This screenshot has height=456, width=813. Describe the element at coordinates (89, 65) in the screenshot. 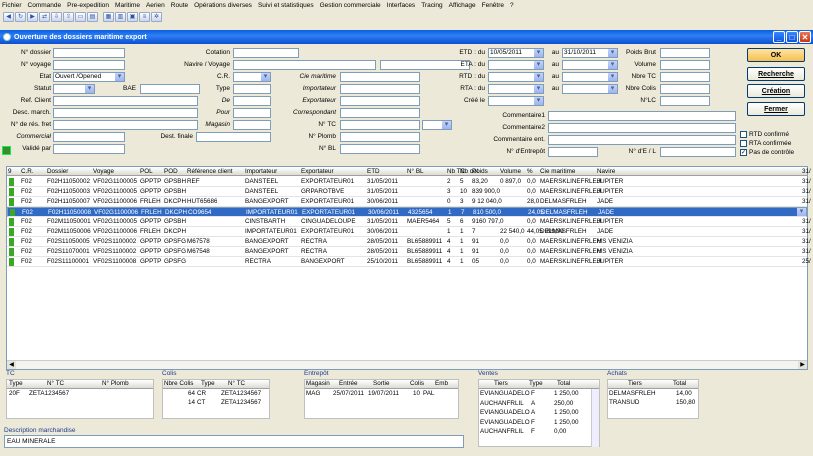

I see `n-voyage-input` at that location.